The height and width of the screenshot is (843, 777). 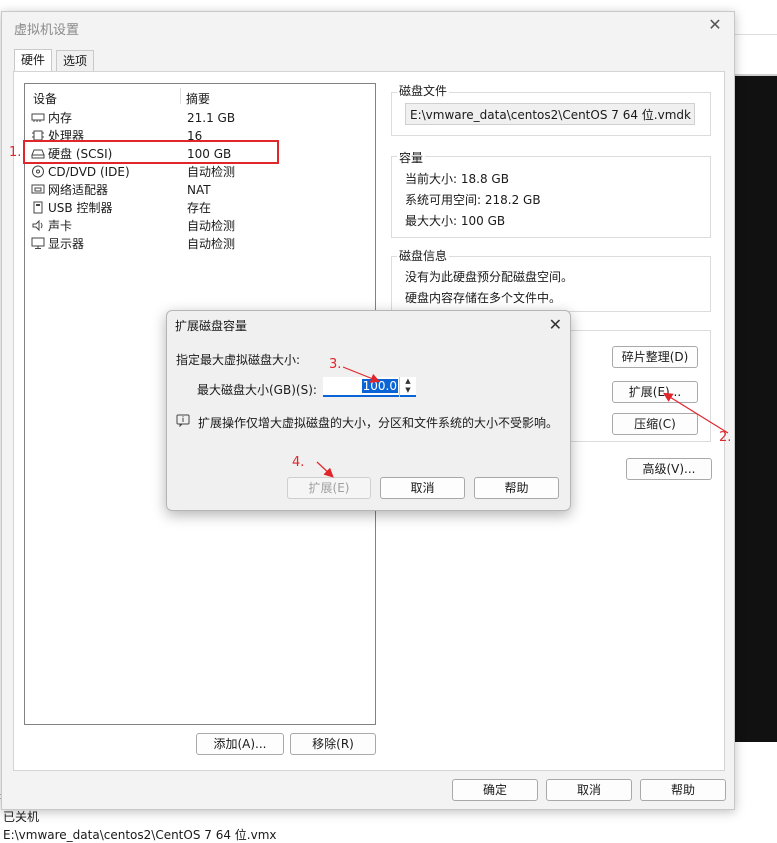 I want to click on disk-file-label: 磁盘文件, so click(x=423, y=90).